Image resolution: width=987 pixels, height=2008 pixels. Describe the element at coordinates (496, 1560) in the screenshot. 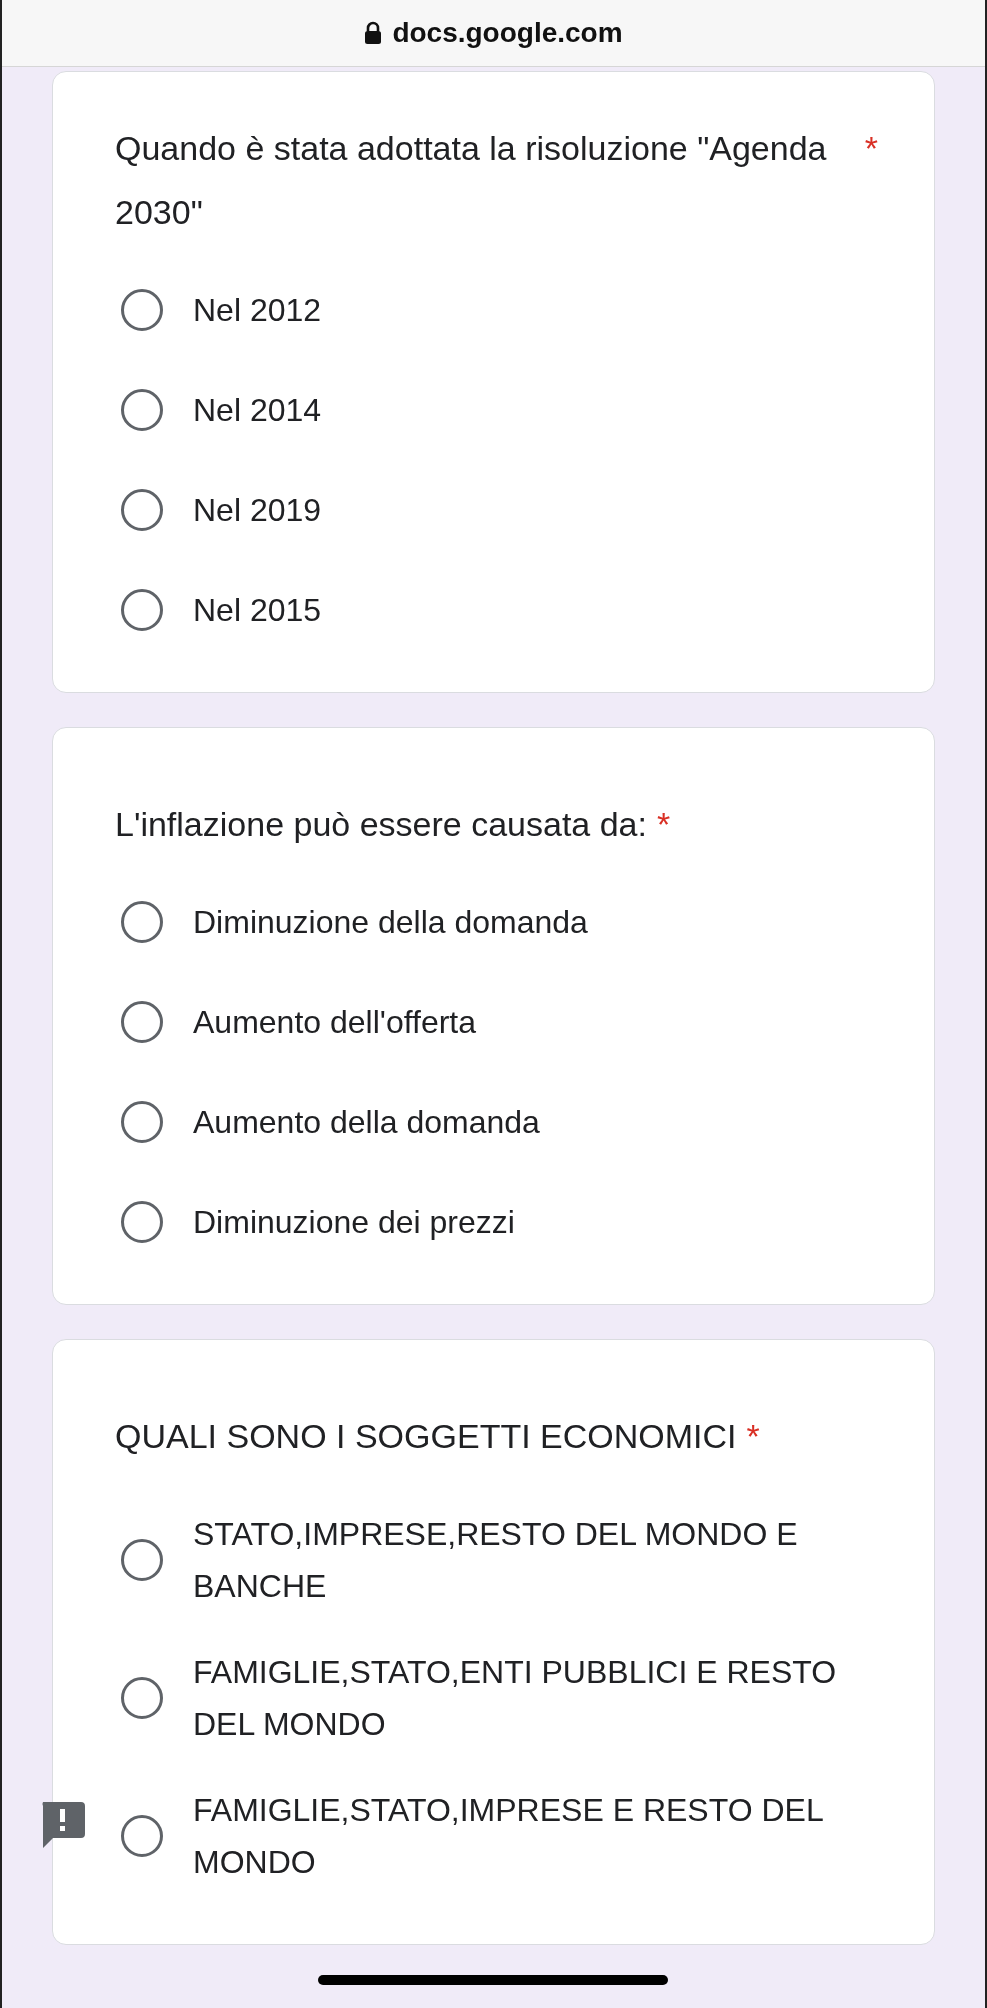

I see `option-label: STATO,IMPRESE,RESTO DEL MONDO E BANCHE` at that location.